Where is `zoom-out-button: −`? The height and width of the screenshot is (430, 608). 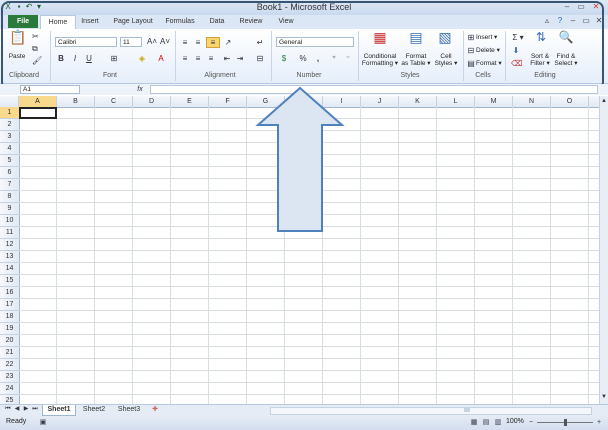
zoom-out-button: − is located at coordinates (531, 422).